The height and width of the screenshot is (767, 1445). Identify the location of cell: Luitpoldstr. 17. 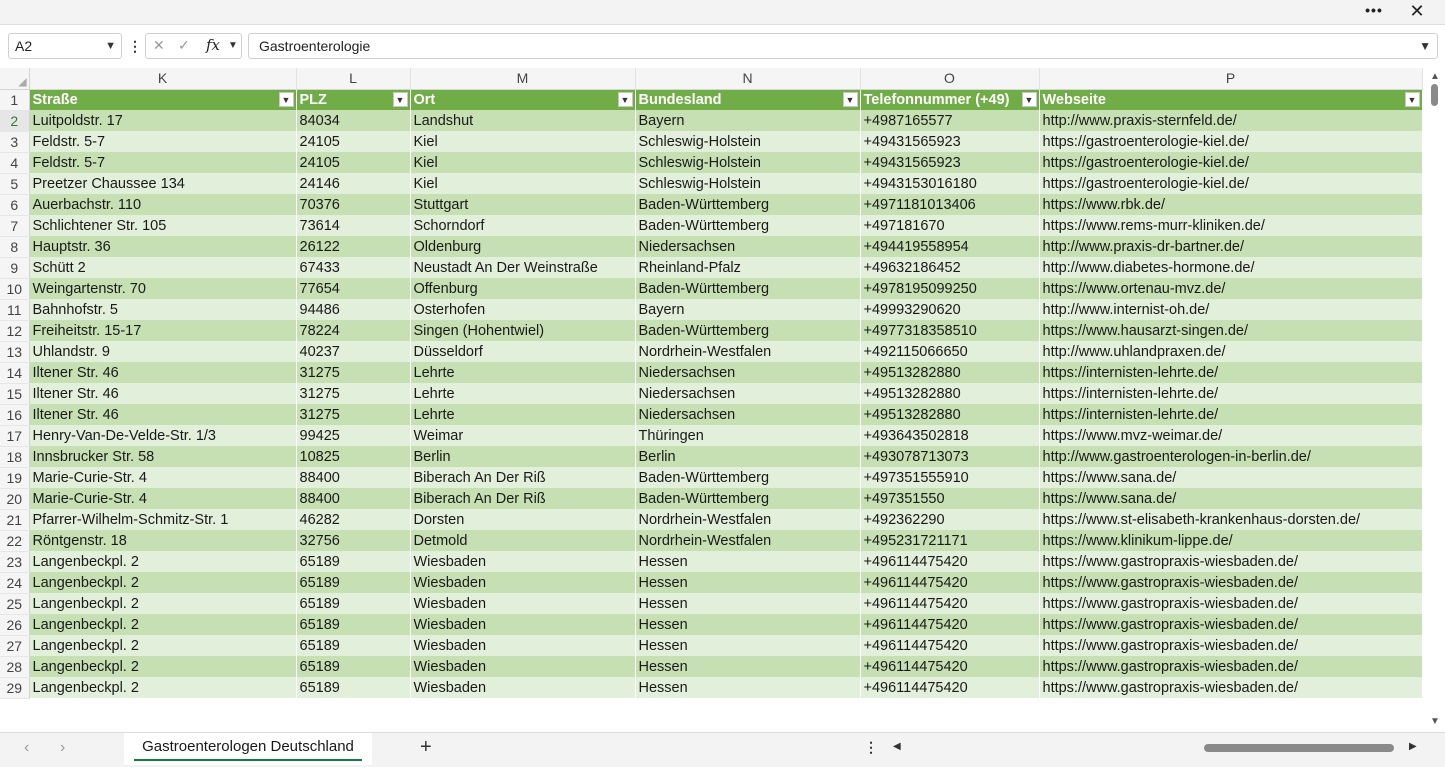
(163, 120).